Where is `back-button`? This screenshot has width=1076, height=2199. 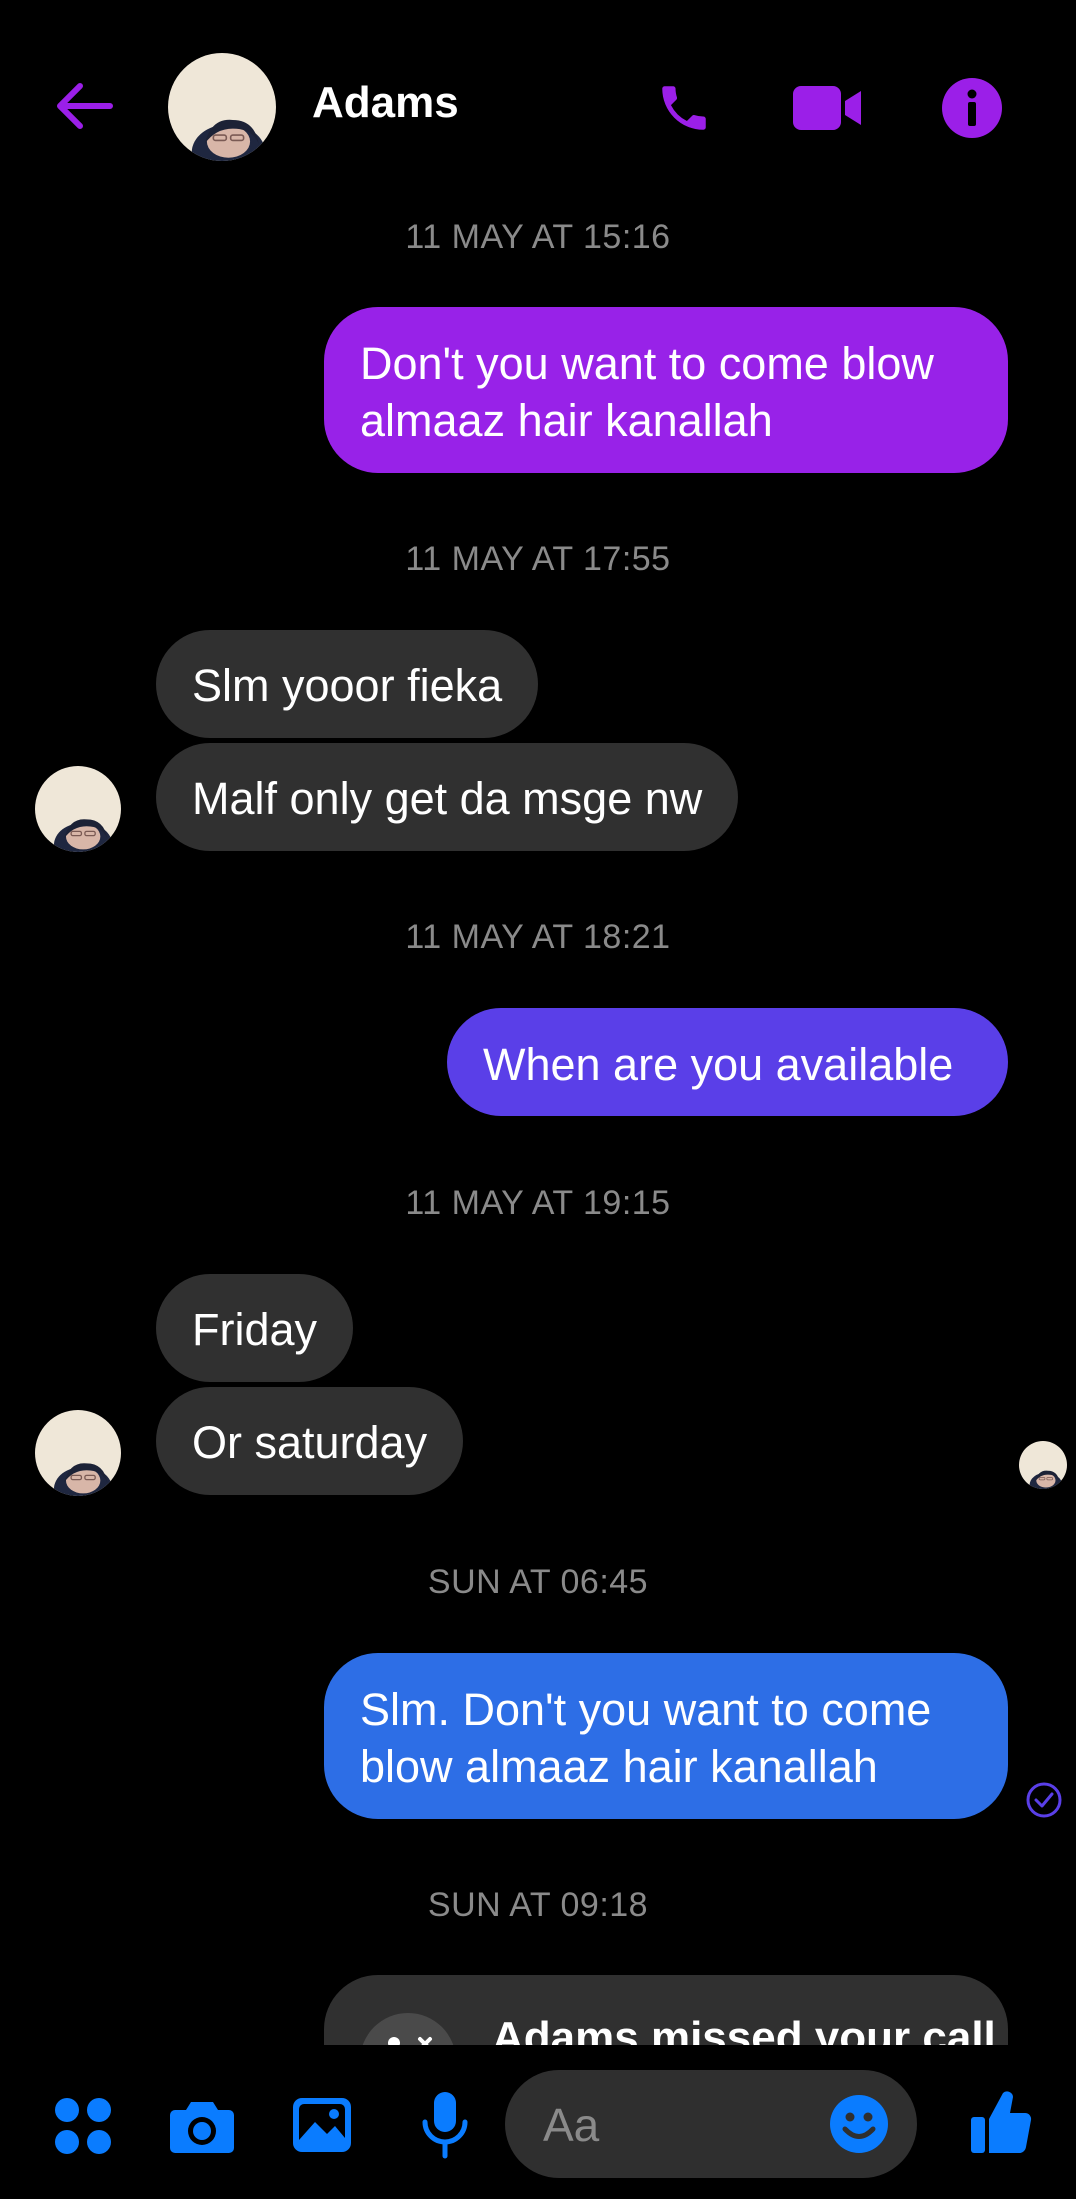 back-button is located at coordinates (83, 106).